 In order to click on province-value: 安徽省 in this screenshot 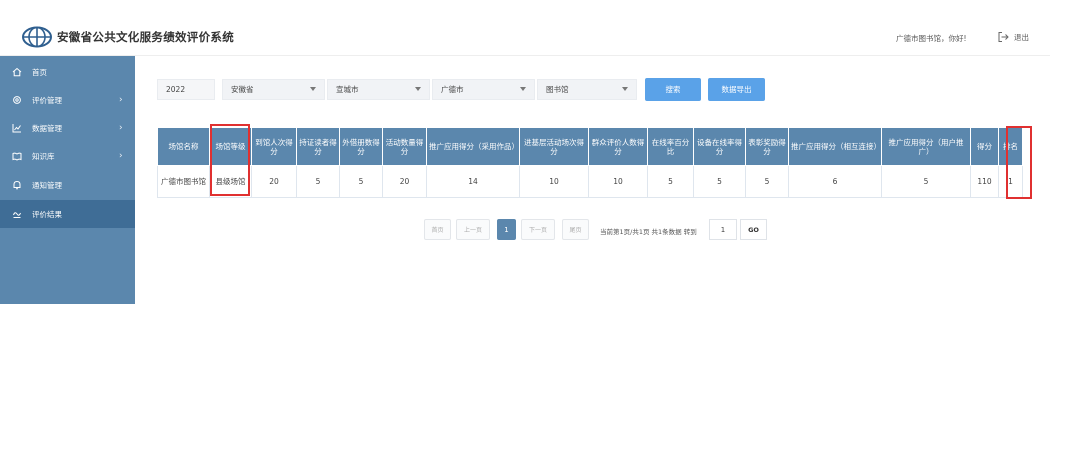, I will do `click(242, 89)`.